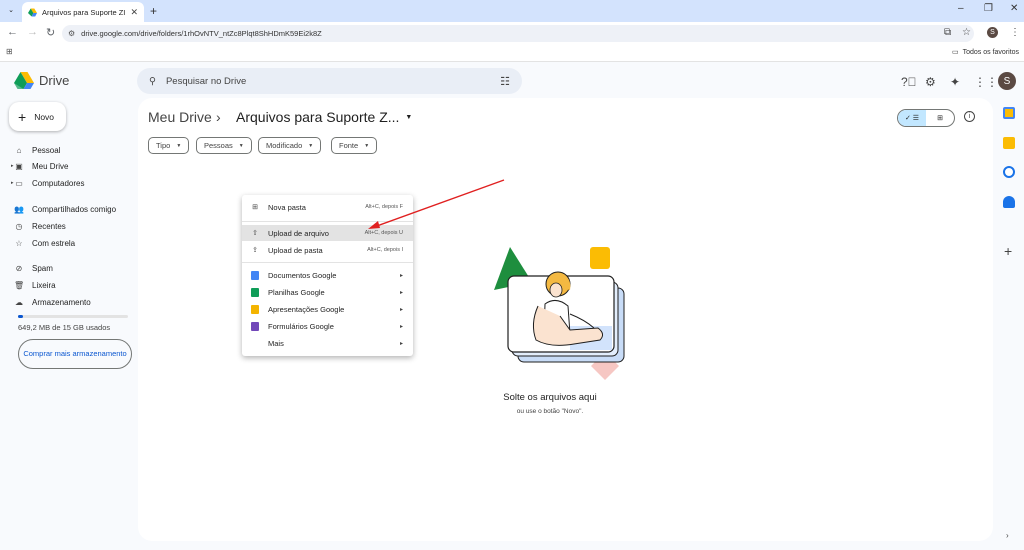  I want to click on sidebar-item-label: Meu Drive, so click(50, 166).